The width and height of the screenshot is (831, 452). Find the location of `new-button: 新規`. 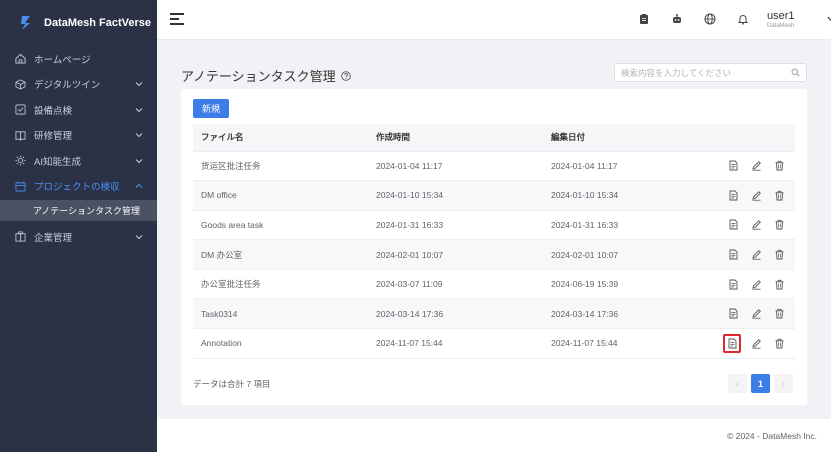

new-button: 新規 is located at coordinates (211, 108).